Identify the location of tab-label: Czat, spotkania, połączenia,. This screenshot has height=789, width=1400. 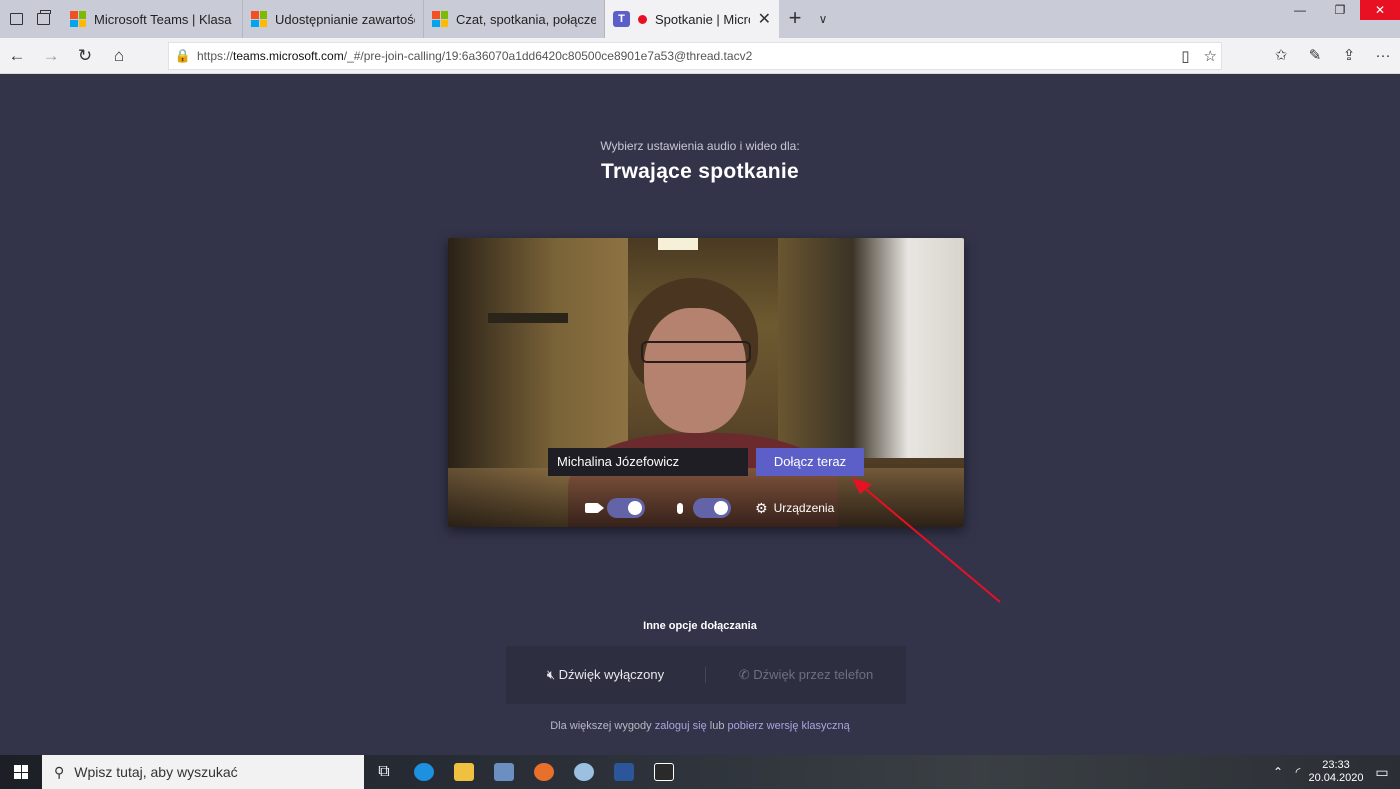
(526, 19).